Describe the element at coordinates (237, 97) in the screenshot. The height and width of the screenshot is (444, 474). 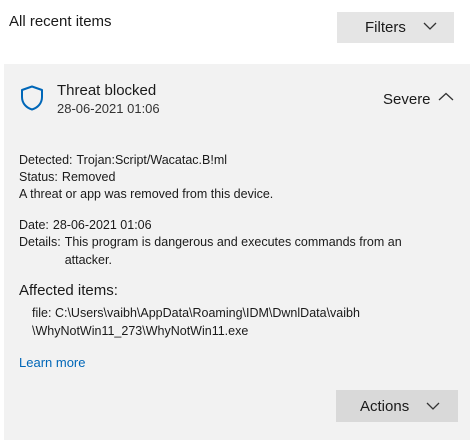
I see `threat-card-header: Threat blocked 28-06-2021 01:06 Severe` at that location.